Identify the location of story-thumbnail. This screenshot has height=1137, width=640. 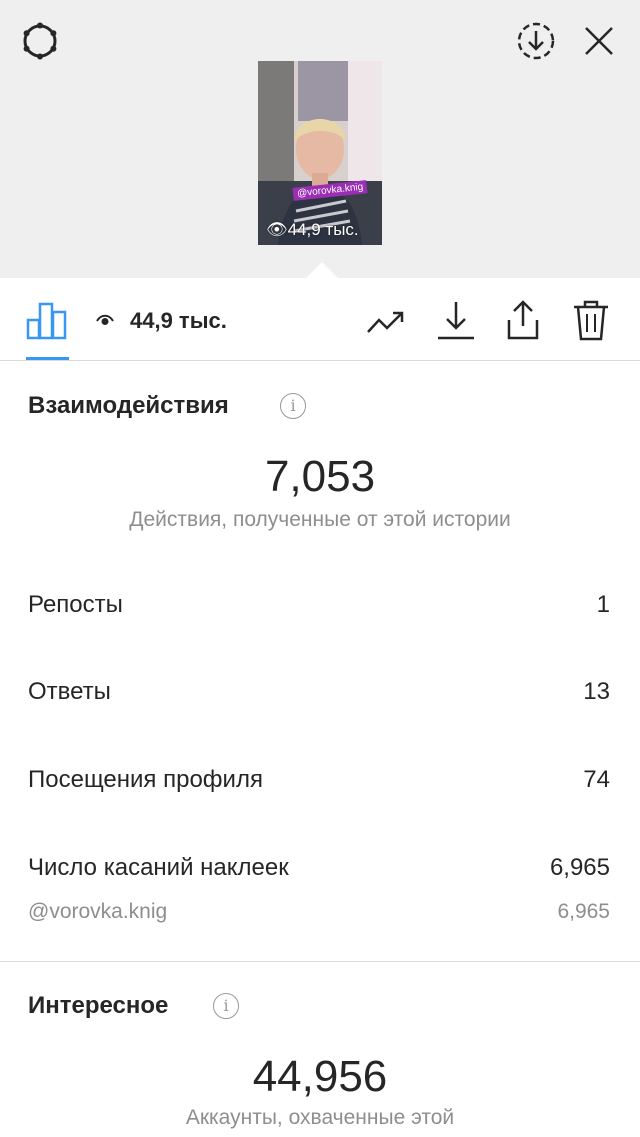
(320, 153).